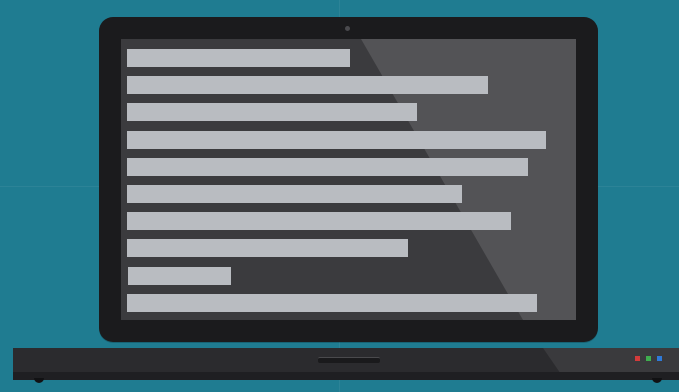 The image size is (679, 392). Describe the element at coordinates (659, 358) in the screenshot. I see `blue-led-icon` at that location.